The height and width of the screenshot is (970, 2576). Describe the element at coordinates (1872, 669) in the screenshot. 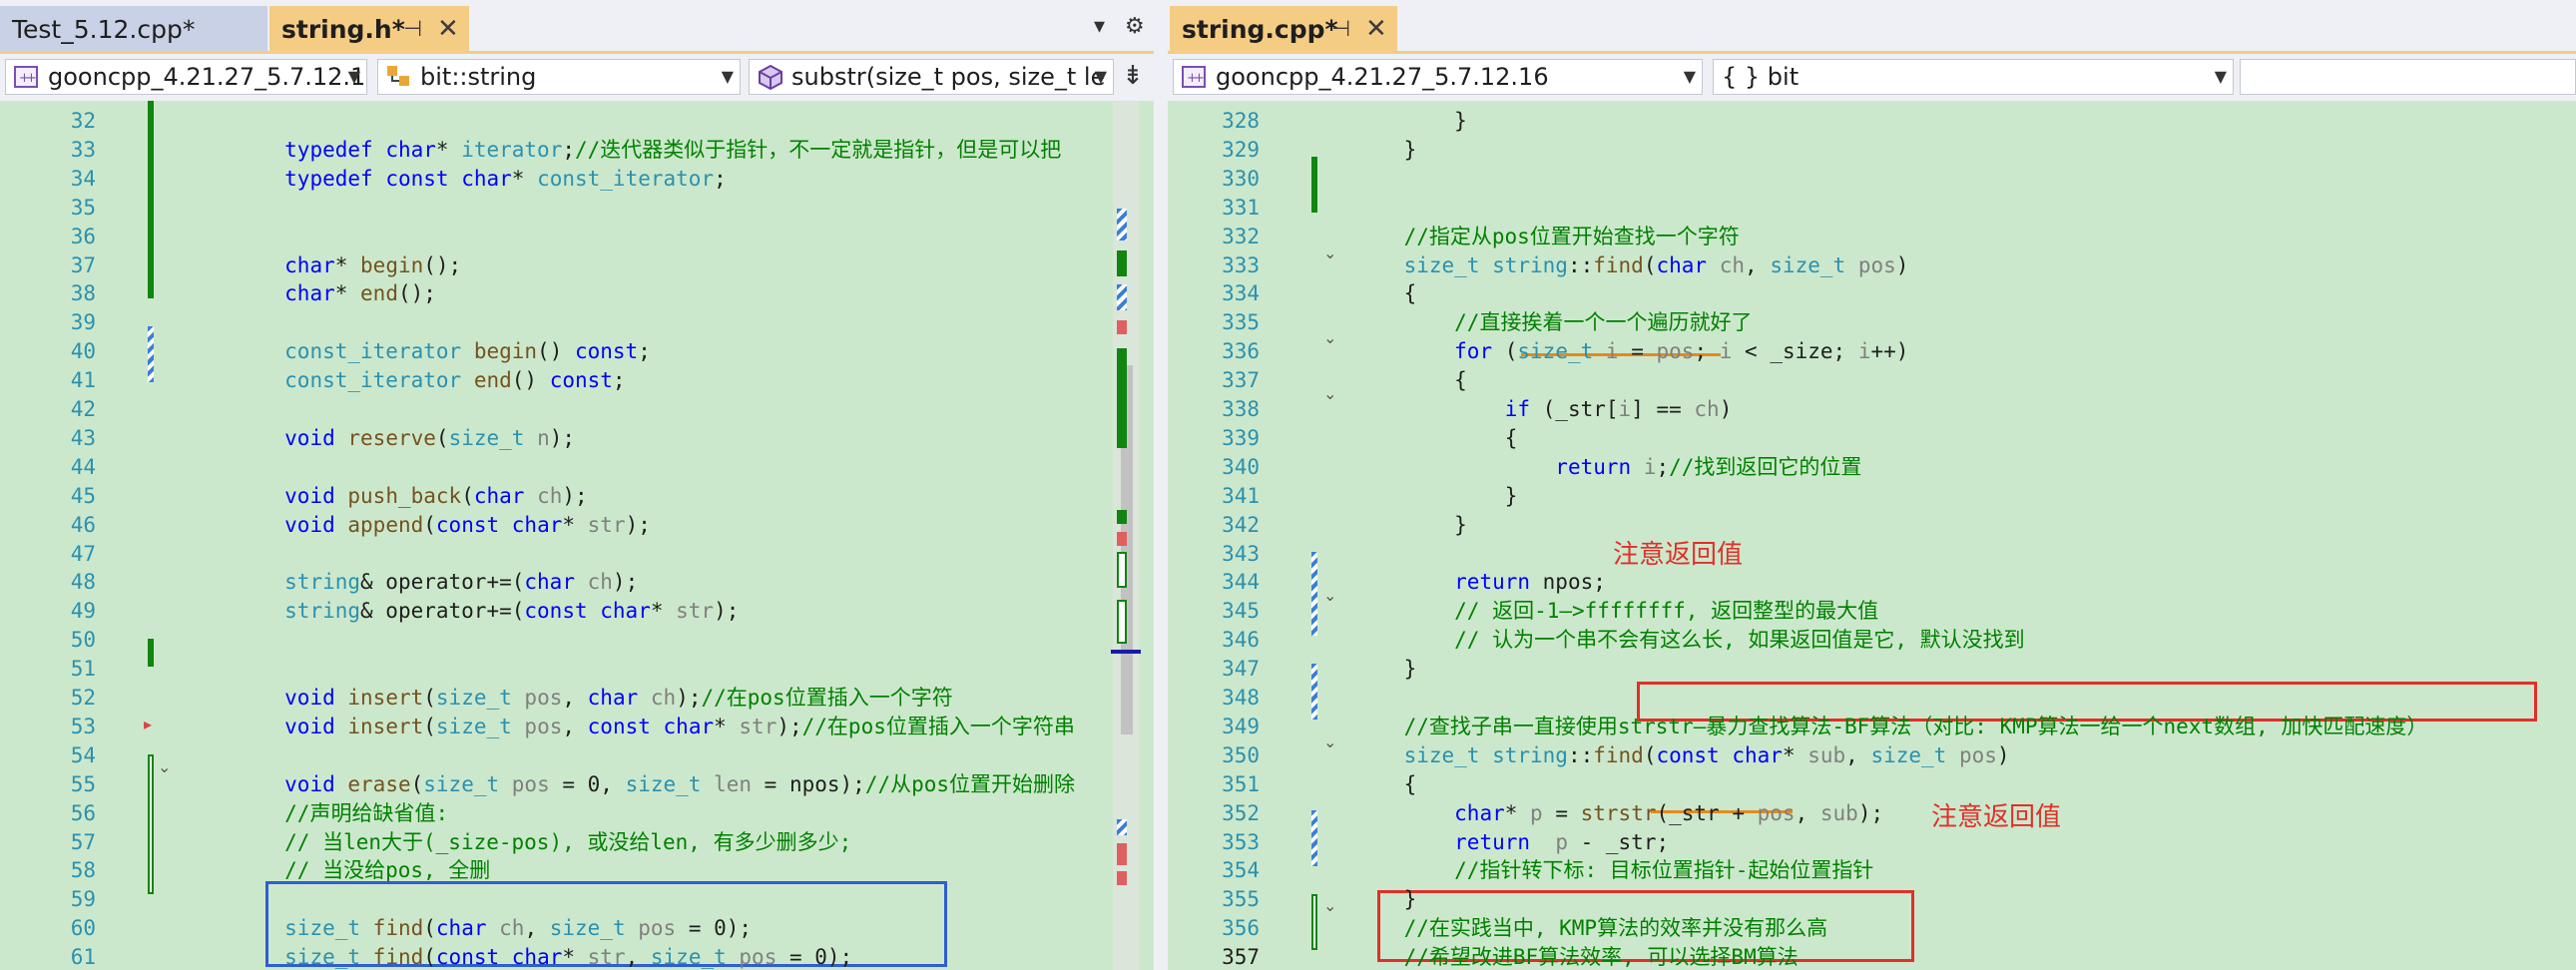

I see `code-line: 347 }` at that location.